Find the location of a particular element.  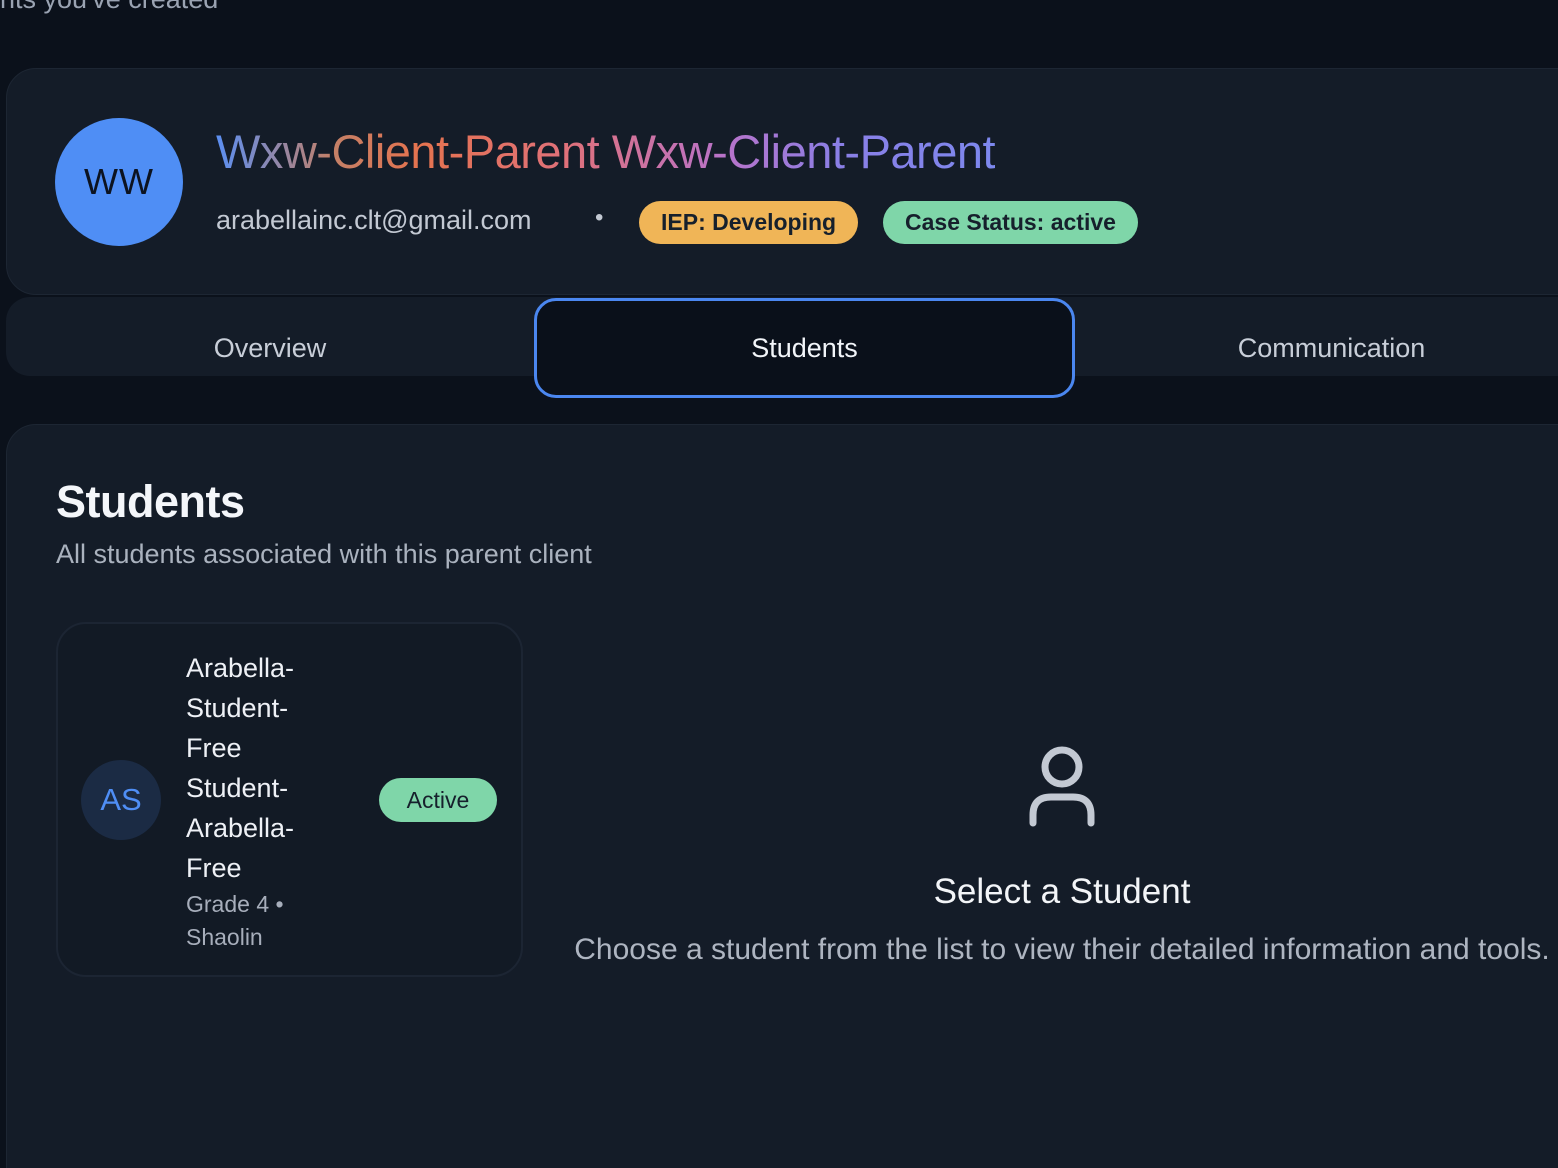

student-status-badge: Active is located at coordinates (438, 800).